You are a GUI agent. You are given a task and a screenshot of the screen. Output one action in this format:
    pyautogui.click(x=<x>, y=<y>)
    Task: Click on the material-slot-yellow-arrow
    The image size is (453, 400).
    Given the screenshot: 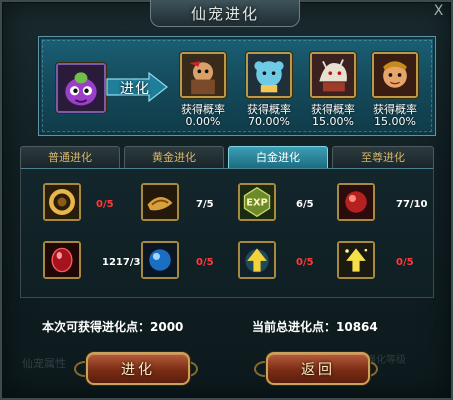 What is the action you would take?
    pyautogui.click(x=257, y=260)
    